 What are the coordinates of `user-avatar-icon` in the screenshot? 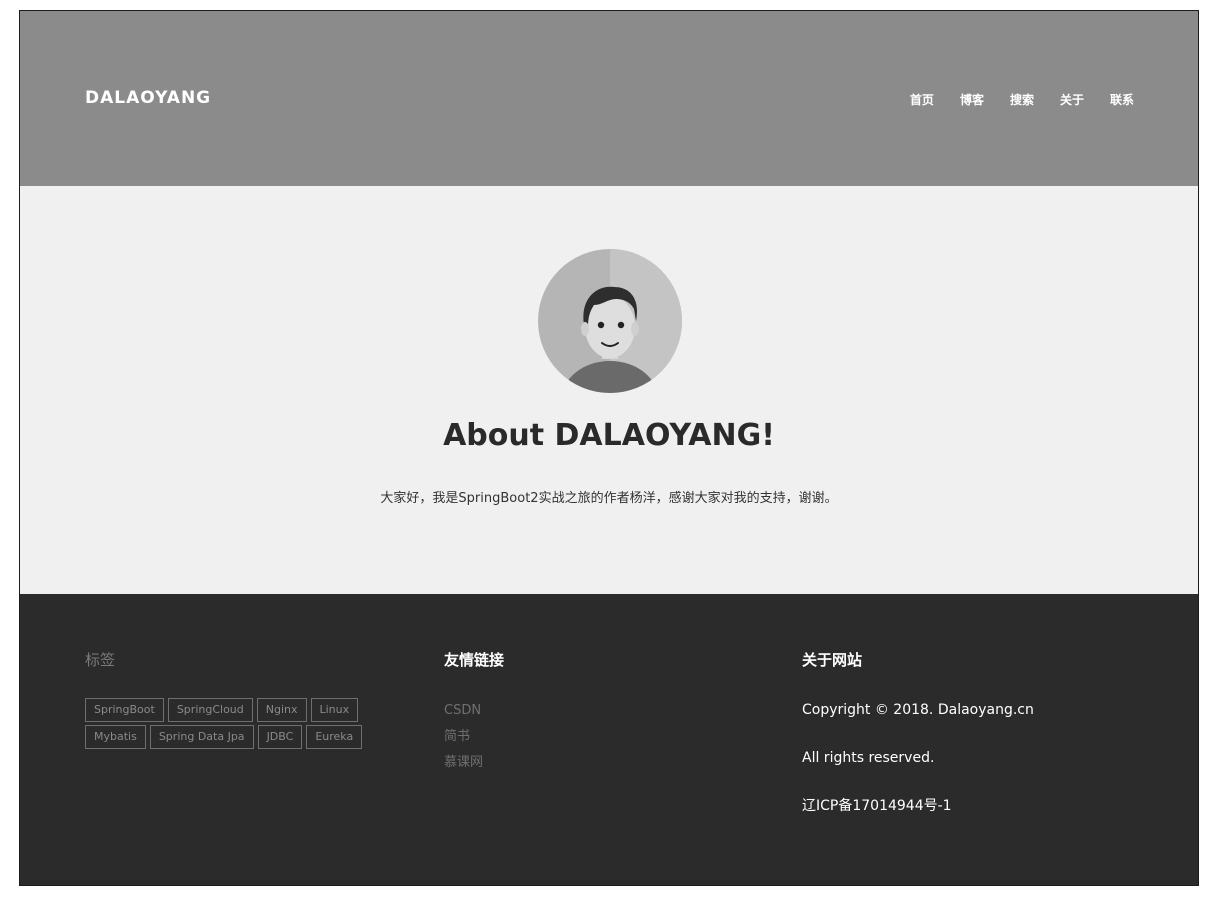 It's located at (610, 321).